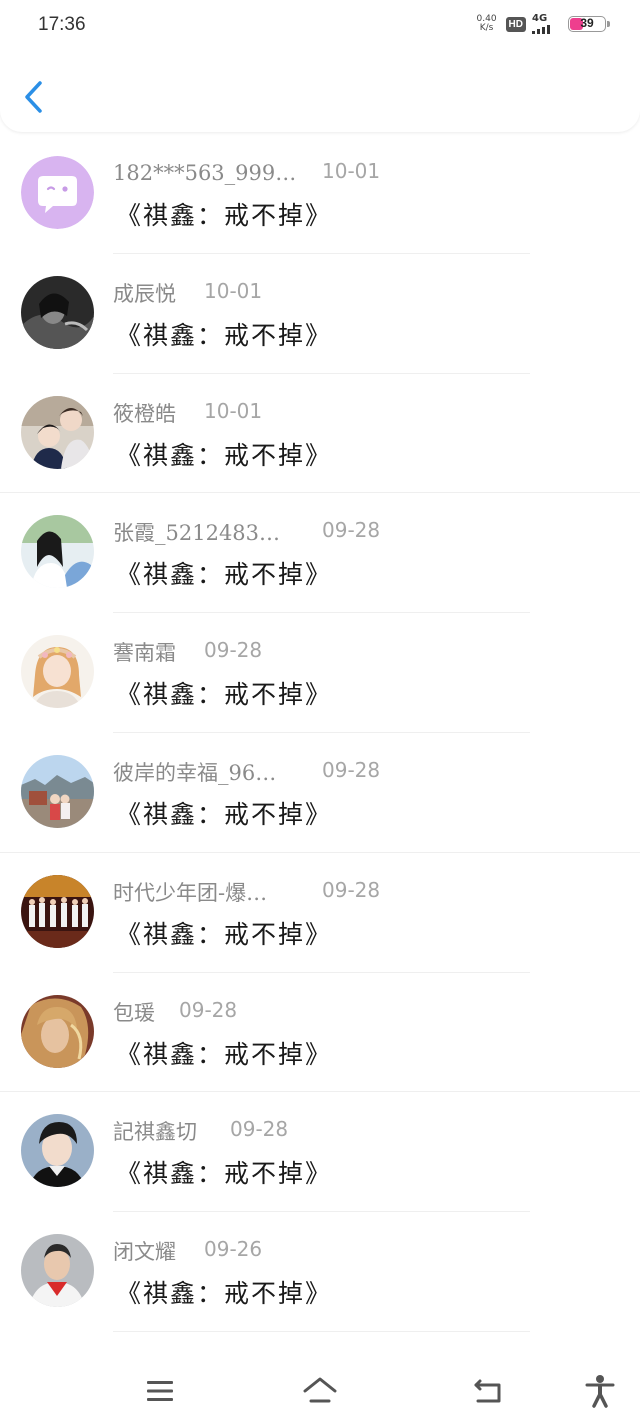 The height and width of the screenshot is (1427, 640). What do you see at coordinates (320, 793) in the screenshot?
I see `list-item: 彼岸的幸福_96… 09-28 《祺鑫：戒不掉》` at bounding box center [320, 793].